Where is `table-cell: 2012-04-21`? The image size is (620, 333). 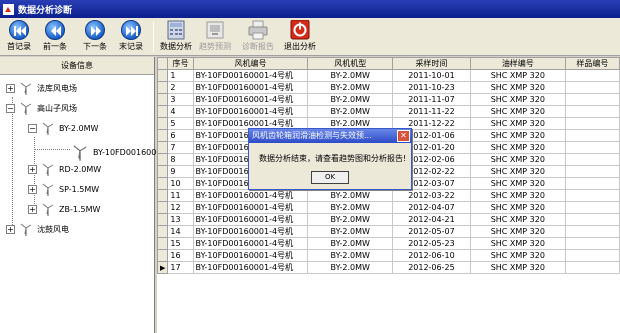
table-cell: 2012-04-21 is located at coordinates (431, 219).